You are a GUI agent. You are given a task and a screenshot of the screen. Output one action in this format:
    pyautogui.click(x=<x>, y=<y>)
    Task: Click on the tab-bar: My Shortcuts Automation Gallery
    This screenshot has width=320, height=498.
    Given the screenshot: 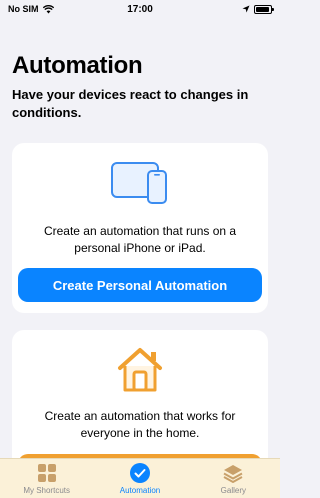 What is the action you would take?
    pyautogui.click(x=140, y=478)
    